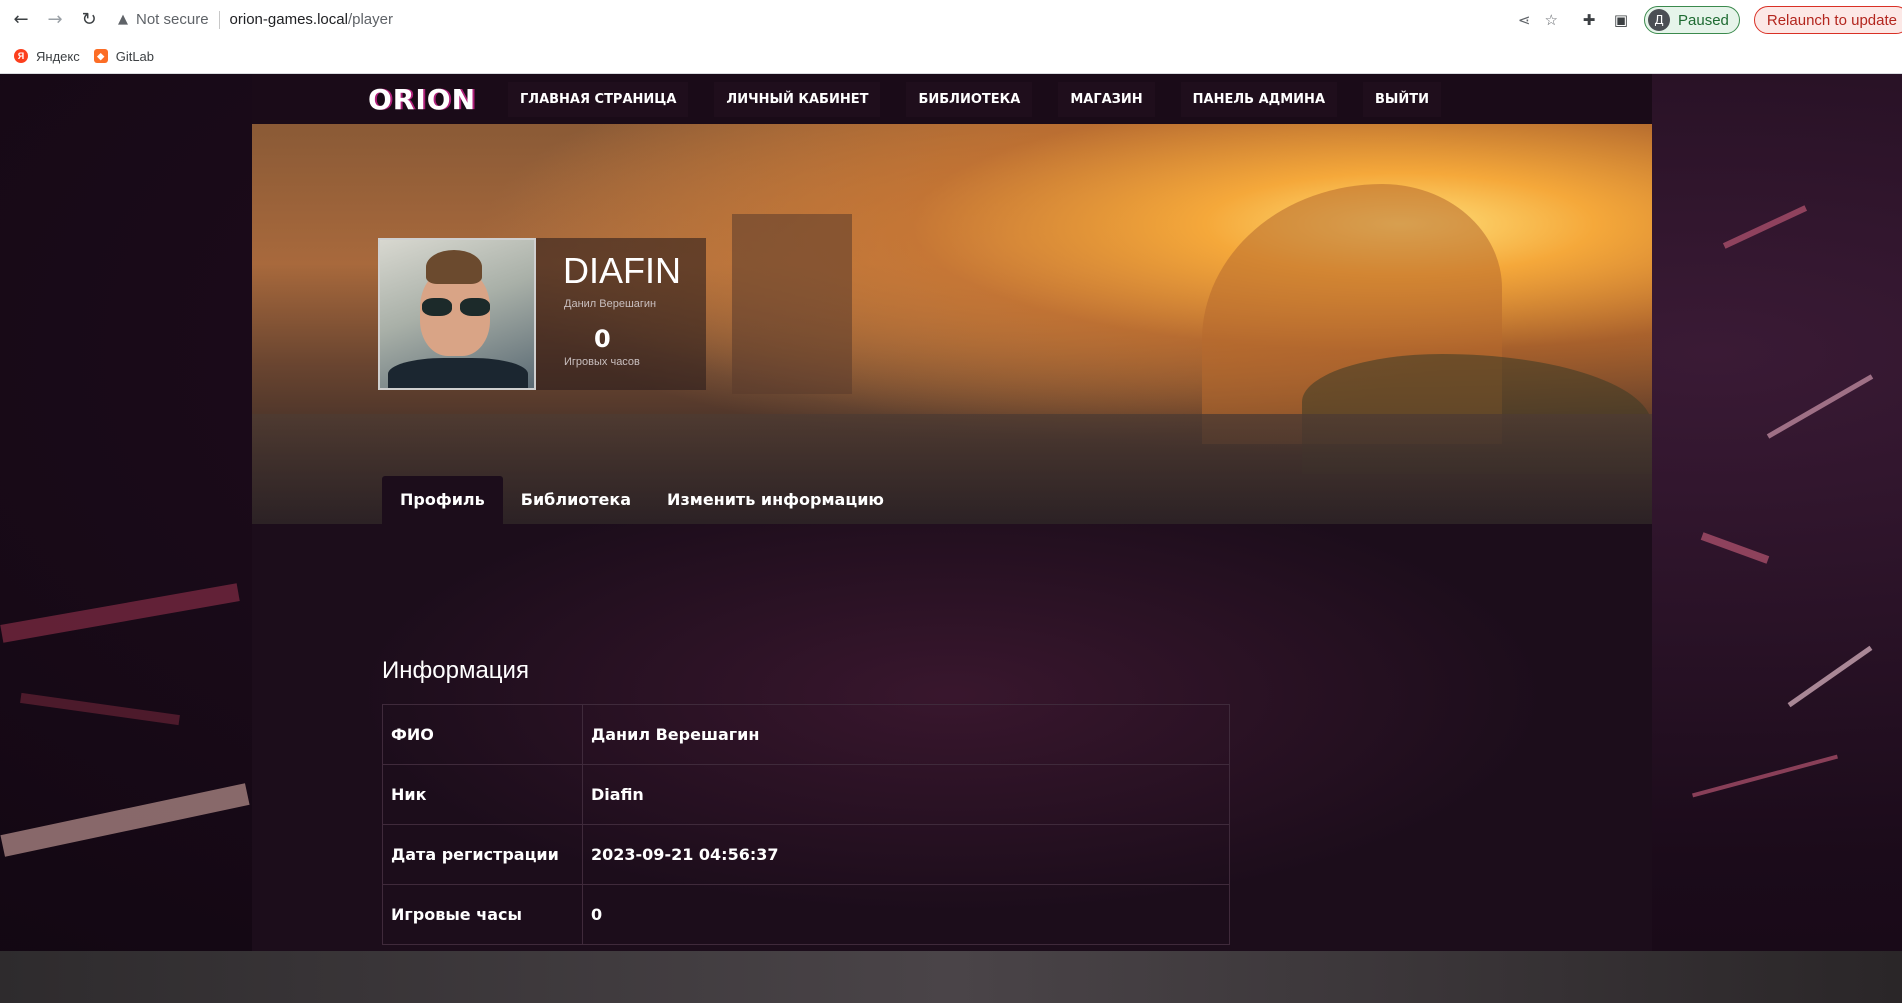 Image resolution: width=1902 pixels, height=1003 pixels. Describe the element at coordinates (89, 20) in the screenshot. I see `reload-icon: ↻` at that location.